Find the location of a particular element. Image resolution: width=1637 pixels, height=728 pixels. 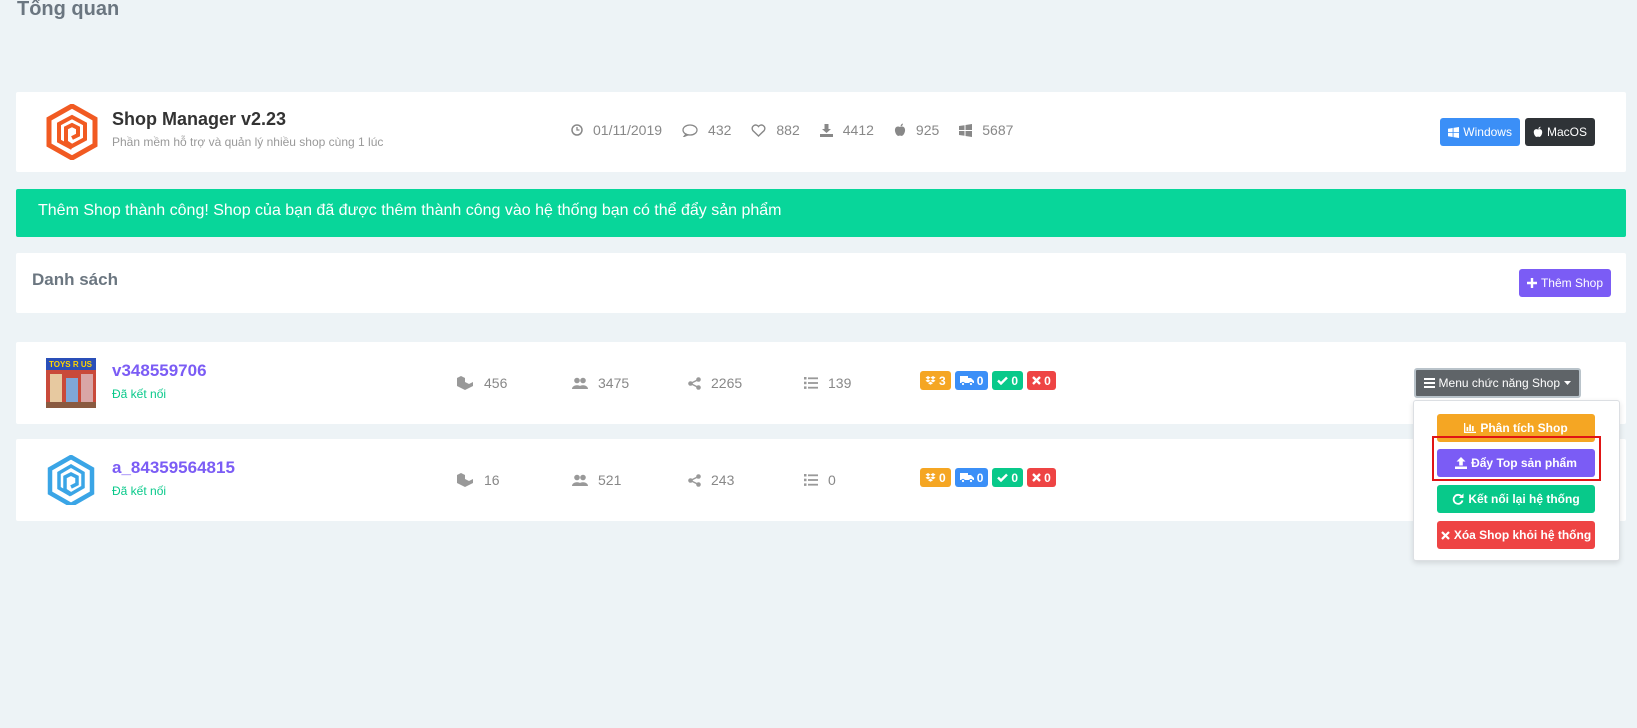

stat-items-value: 0 is located at coordinates (832, 480).